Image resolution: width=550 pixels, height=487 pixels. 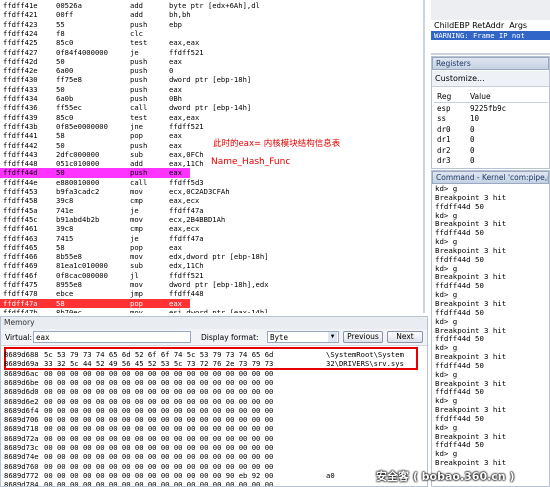 I want to click on disasm-addr: ffdff475, so click(x=20, y=284).